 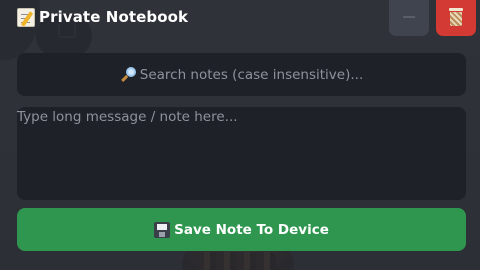 I want to click on minimize-button, so click(x=409, y=18).